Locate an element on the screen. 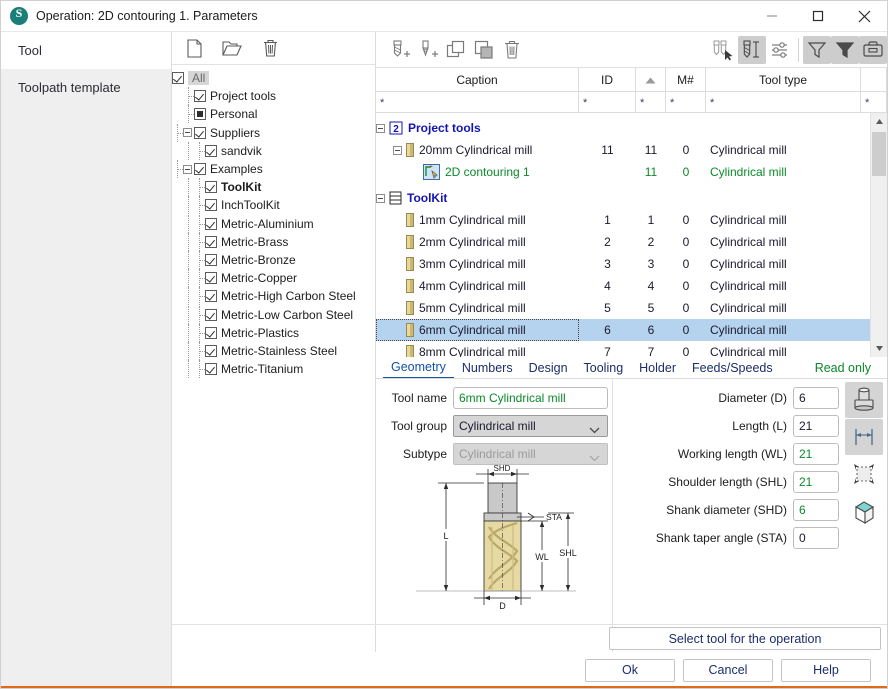 The height and width of the screenshot is (689, 888). tree-item: Metric-Stainless Steel is located at coordinates (273, 350).